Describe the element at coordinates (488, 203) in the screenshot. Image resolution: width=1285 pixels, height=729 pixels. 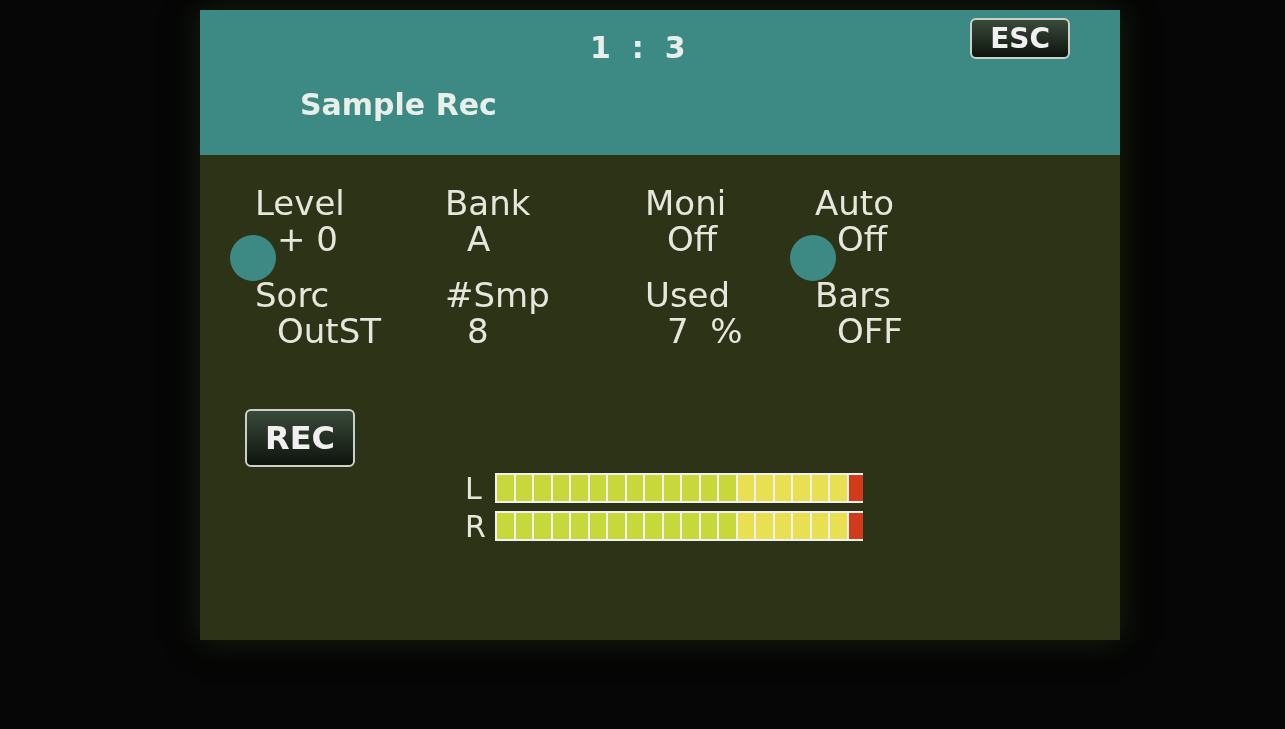
I see `param-label: Bank` at that location.